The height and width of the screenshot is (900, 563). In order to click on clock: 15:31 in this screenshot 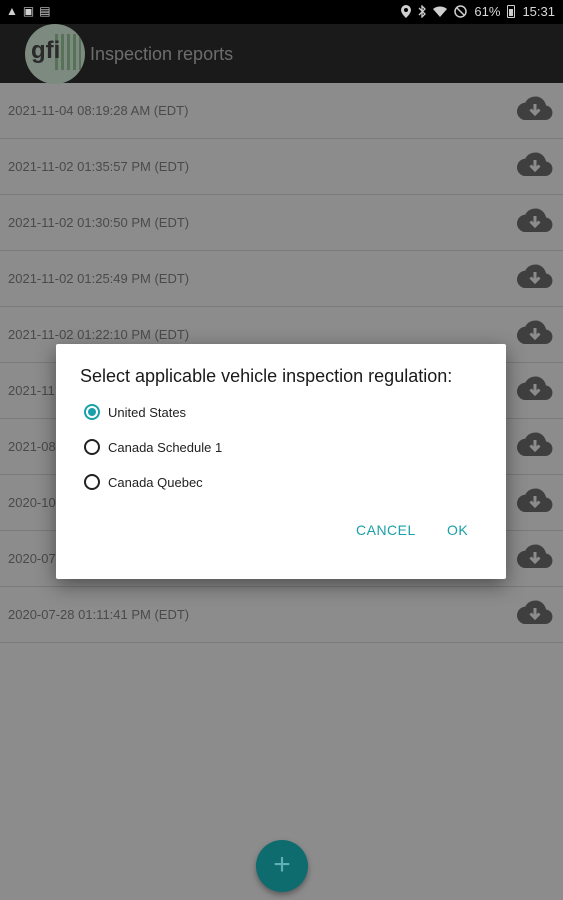, I will do `click(538, 11)`.